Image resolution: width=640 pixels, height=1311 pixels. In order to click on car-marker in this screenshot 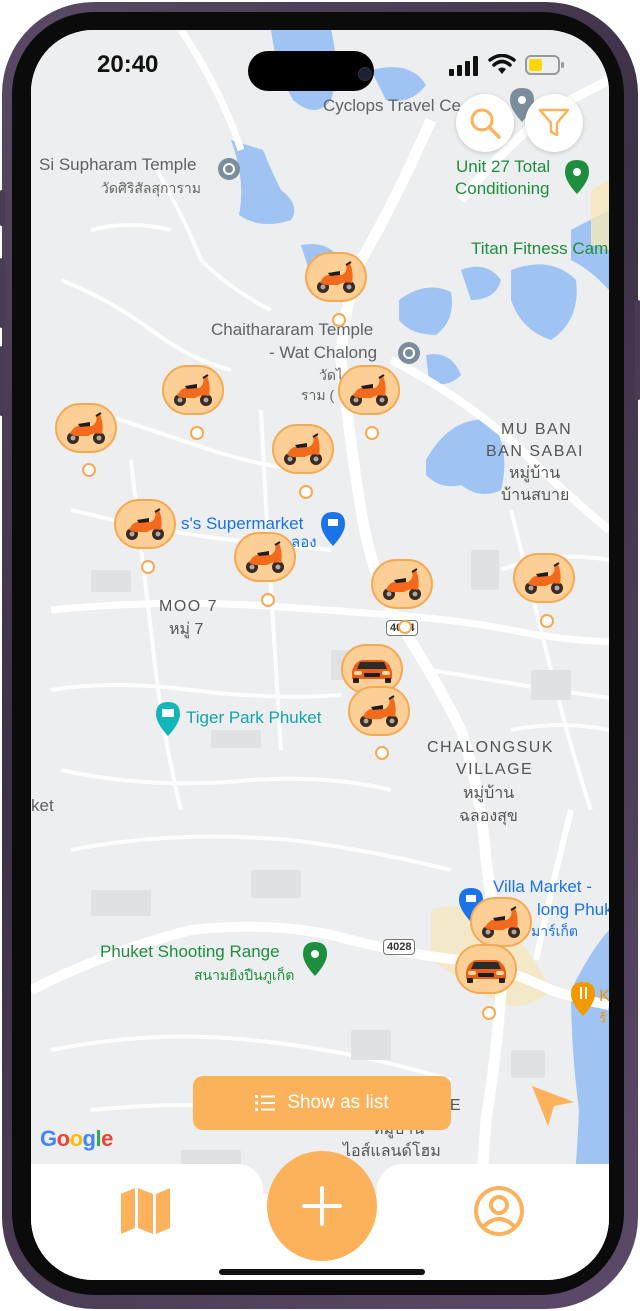, I will do `click(487, 982)`.